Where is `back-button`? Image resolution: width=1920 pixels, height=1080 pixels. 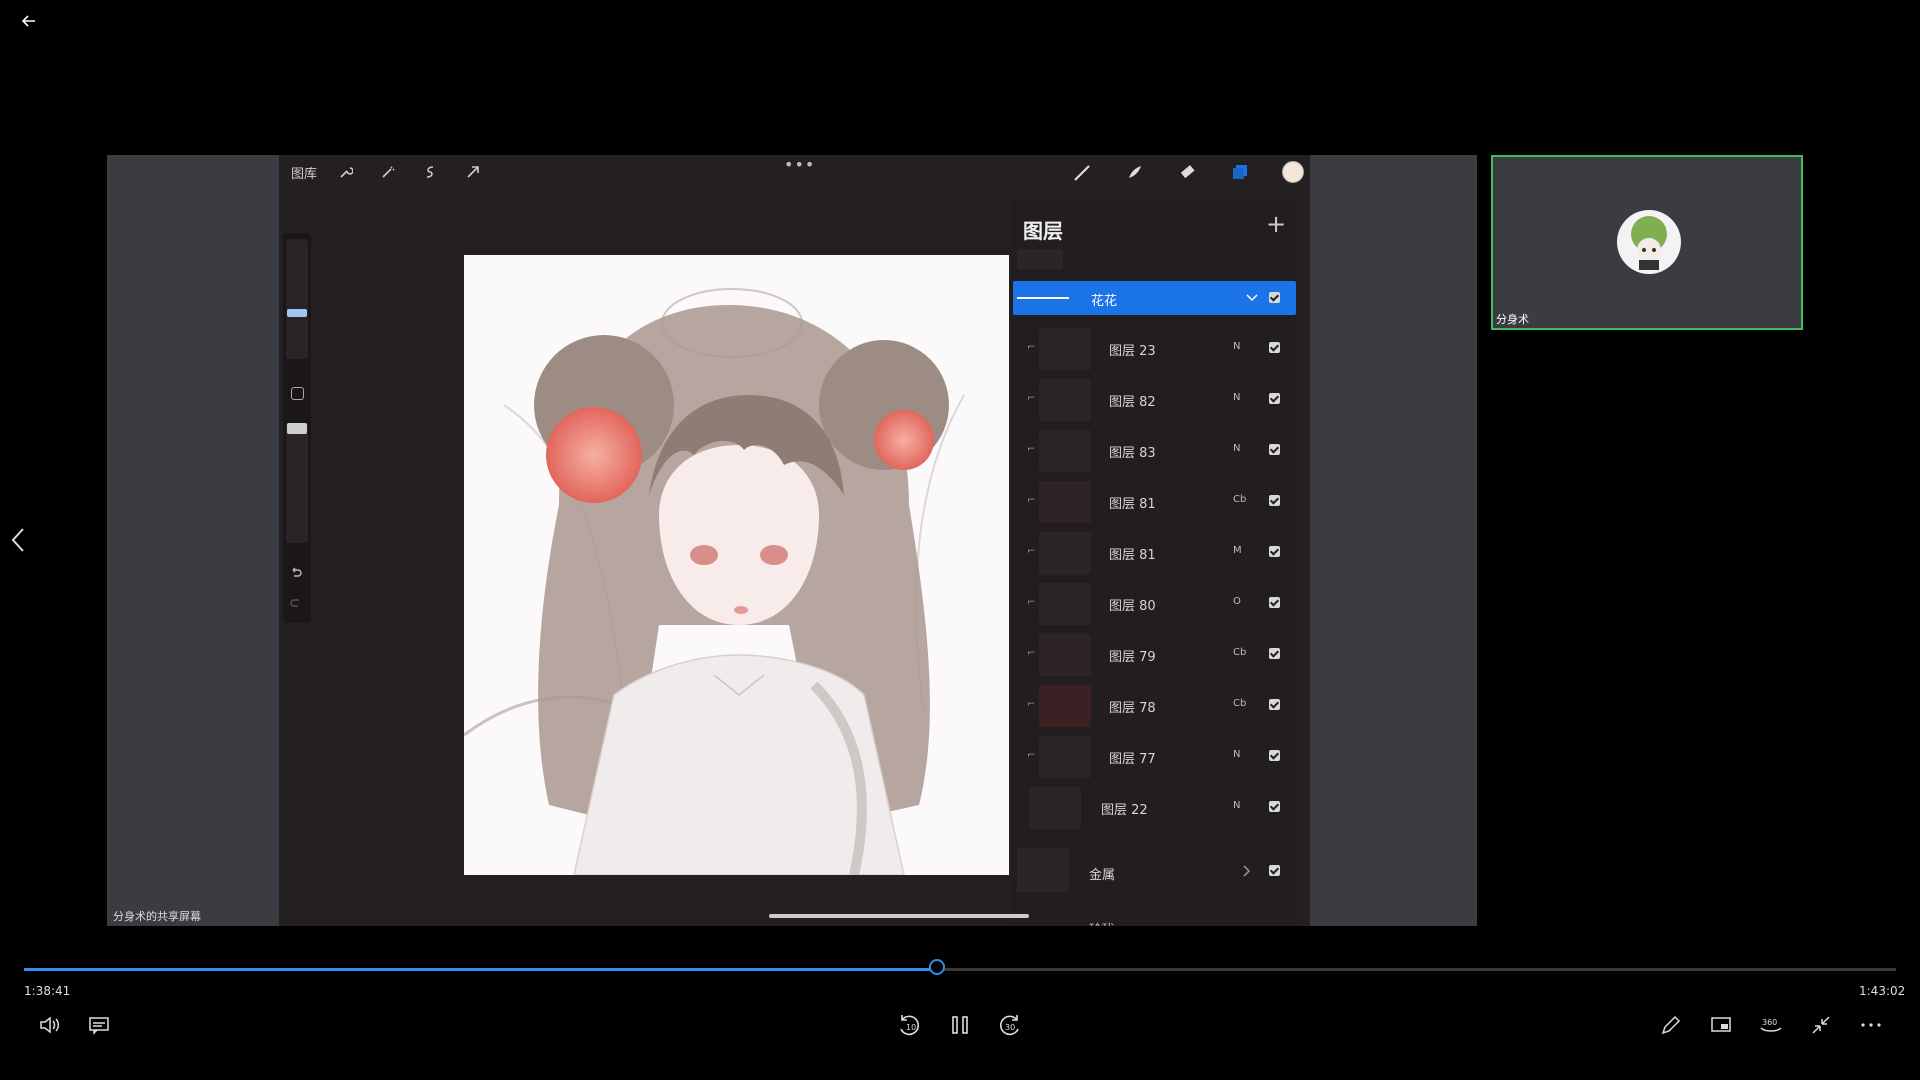 back-button is located at coordinates (29, 21).